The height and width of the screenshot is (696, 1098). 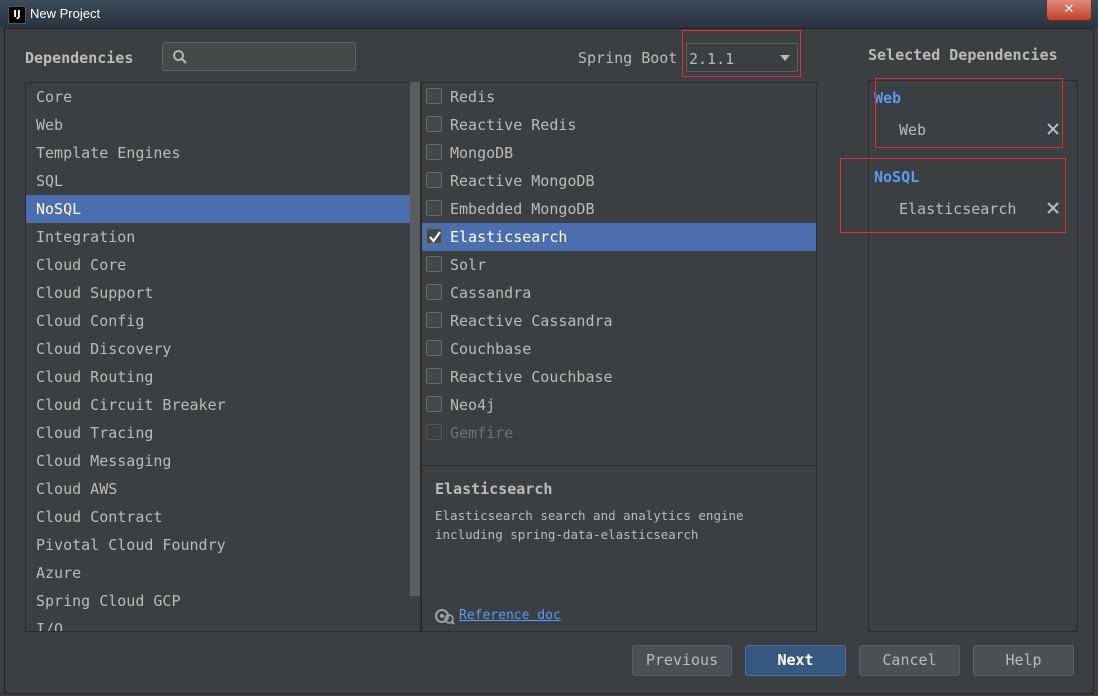 I want to click on search-icon, so click(x=180, y=57).